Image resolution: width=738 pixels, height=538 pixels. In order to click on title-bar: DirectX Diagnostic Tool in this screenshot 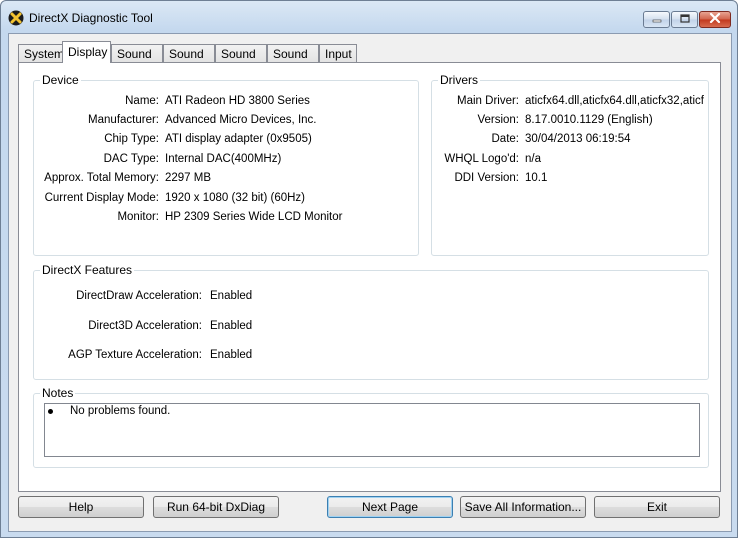, I will do `click(369, 17)`.